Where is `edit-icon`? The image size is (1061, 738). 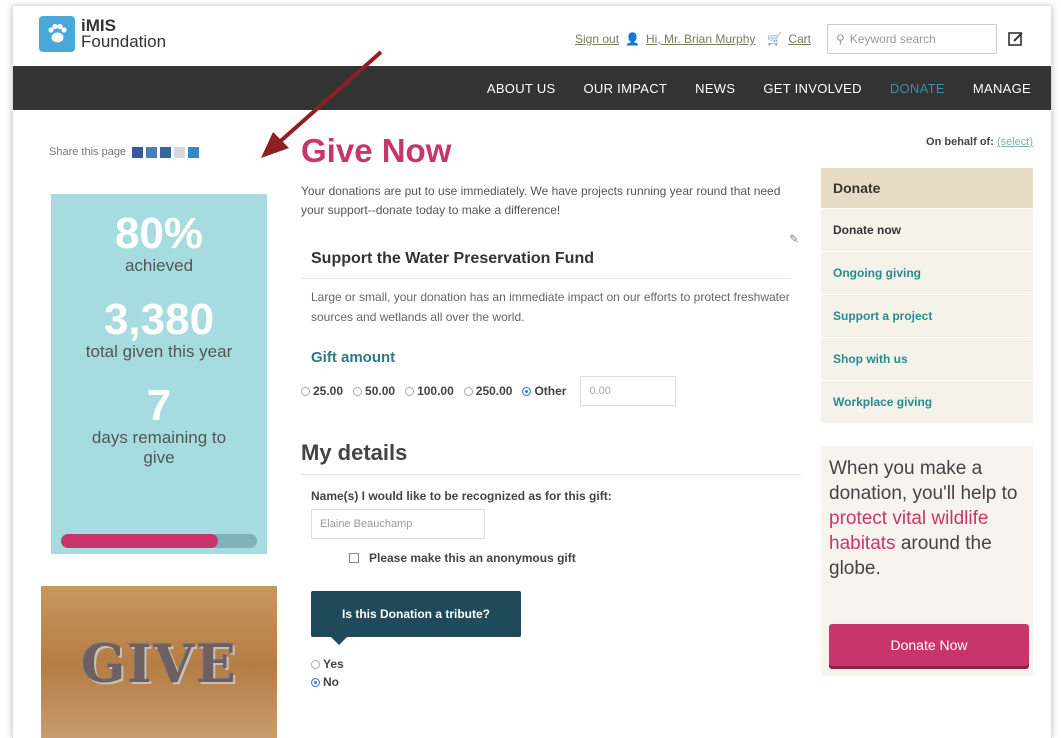 edit-icon is located at coordinates (1016, 39).